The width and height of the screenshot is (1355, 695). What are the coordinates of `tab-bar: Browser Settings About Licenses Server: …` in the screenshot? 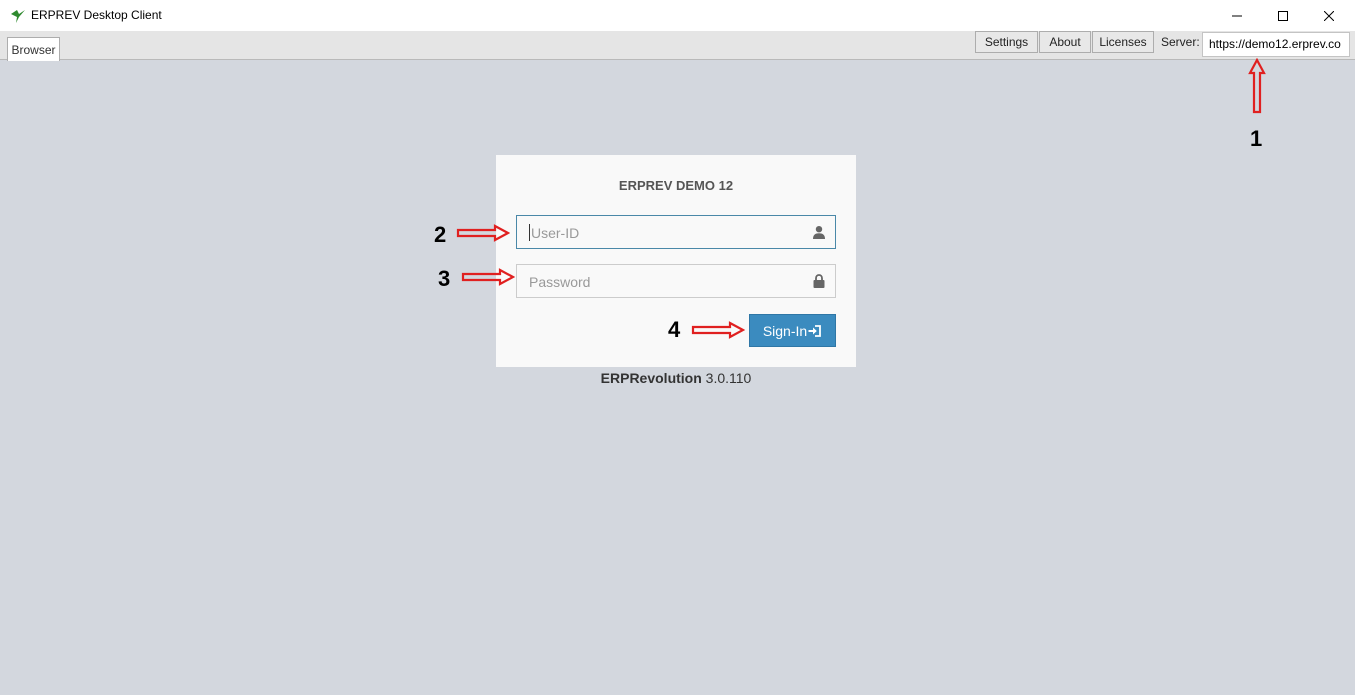 It's located at (677, 46).